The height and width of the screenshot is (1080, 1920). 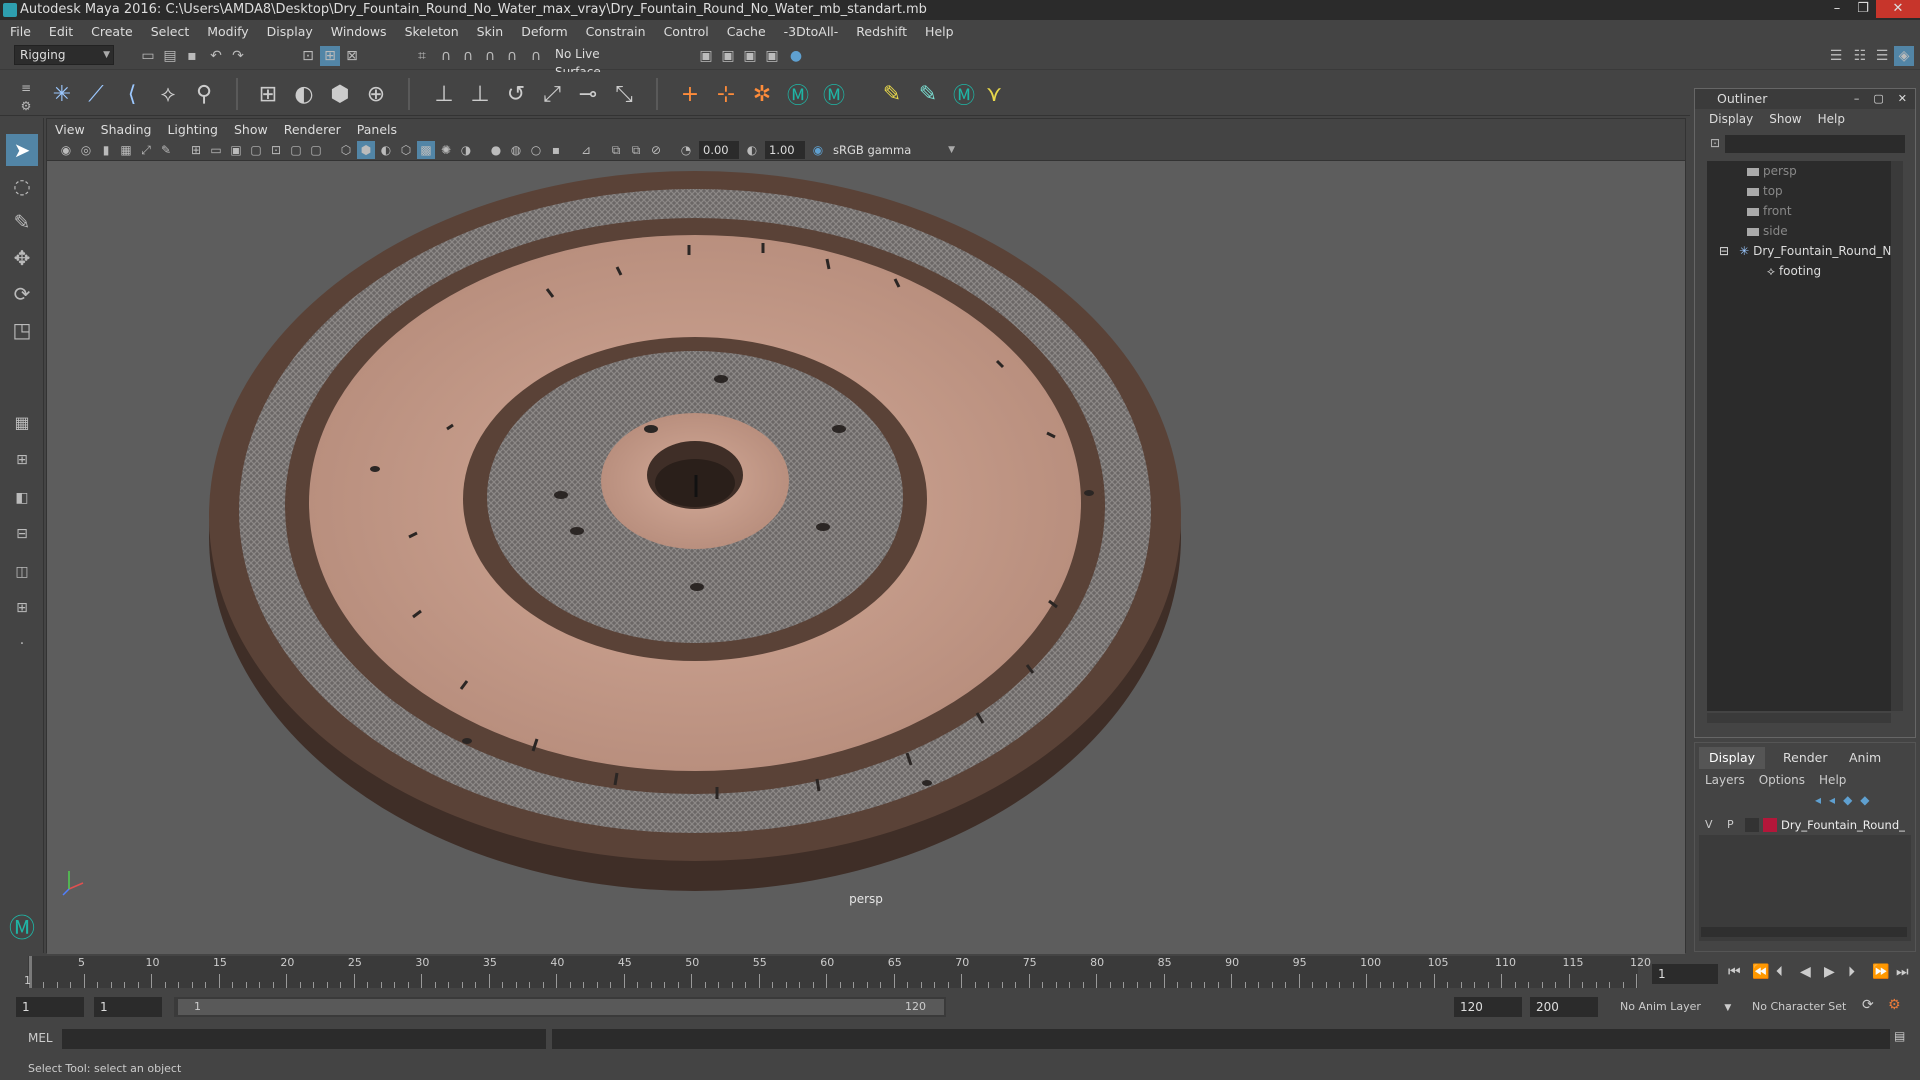 What do you see at coordinates (1564, 1007) in the screenshot?
I see `animation-end-field: 200` at bounding box center [1564, 1007].